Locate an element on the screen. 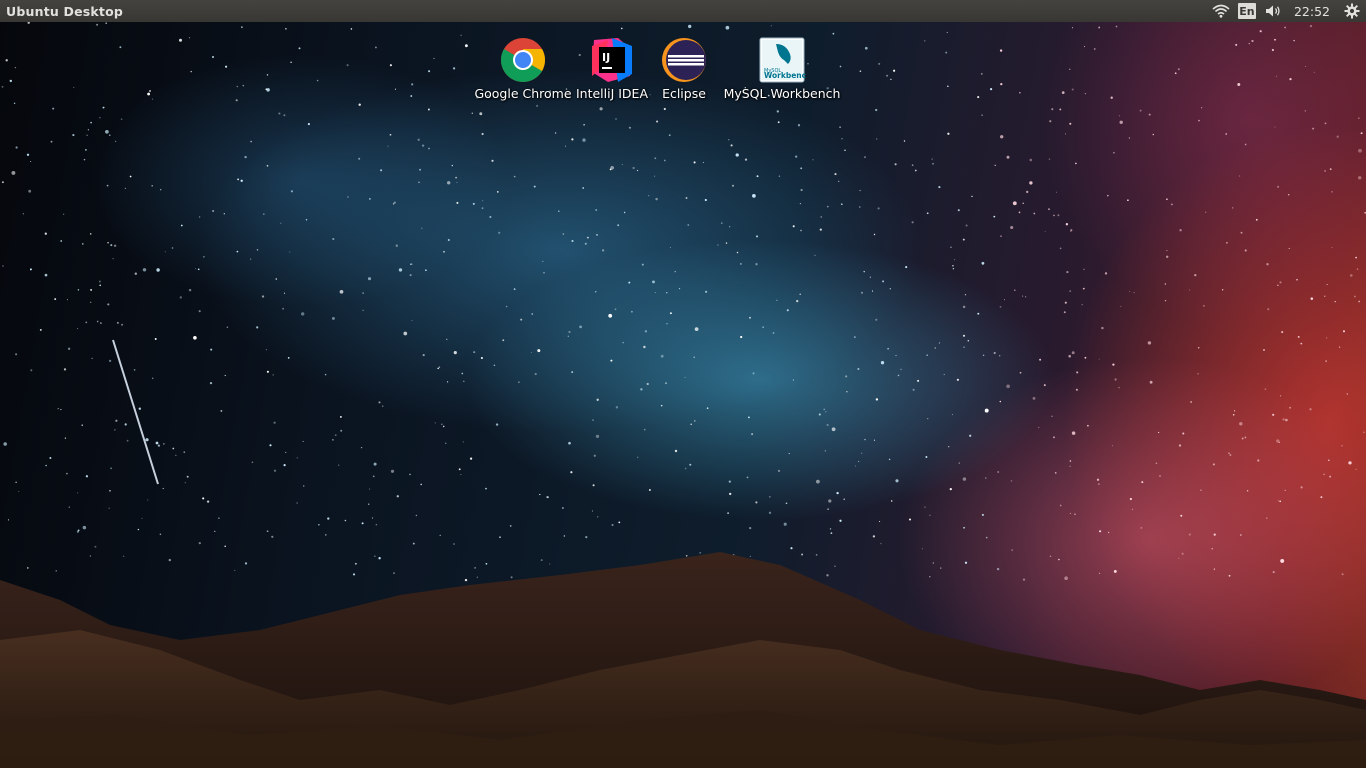 The image size is (1366, 768). chrome-icon is located at coordinates (523, 60).